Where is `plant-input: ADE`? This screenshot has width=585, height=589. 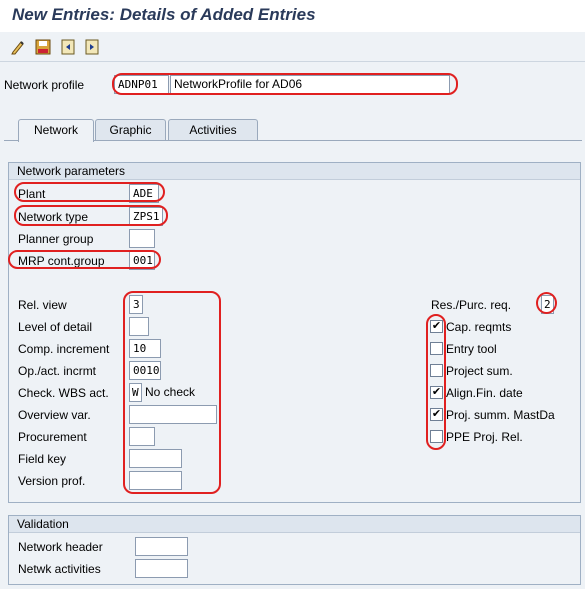 plant-input: ADE is located at coordinates (144, 193).